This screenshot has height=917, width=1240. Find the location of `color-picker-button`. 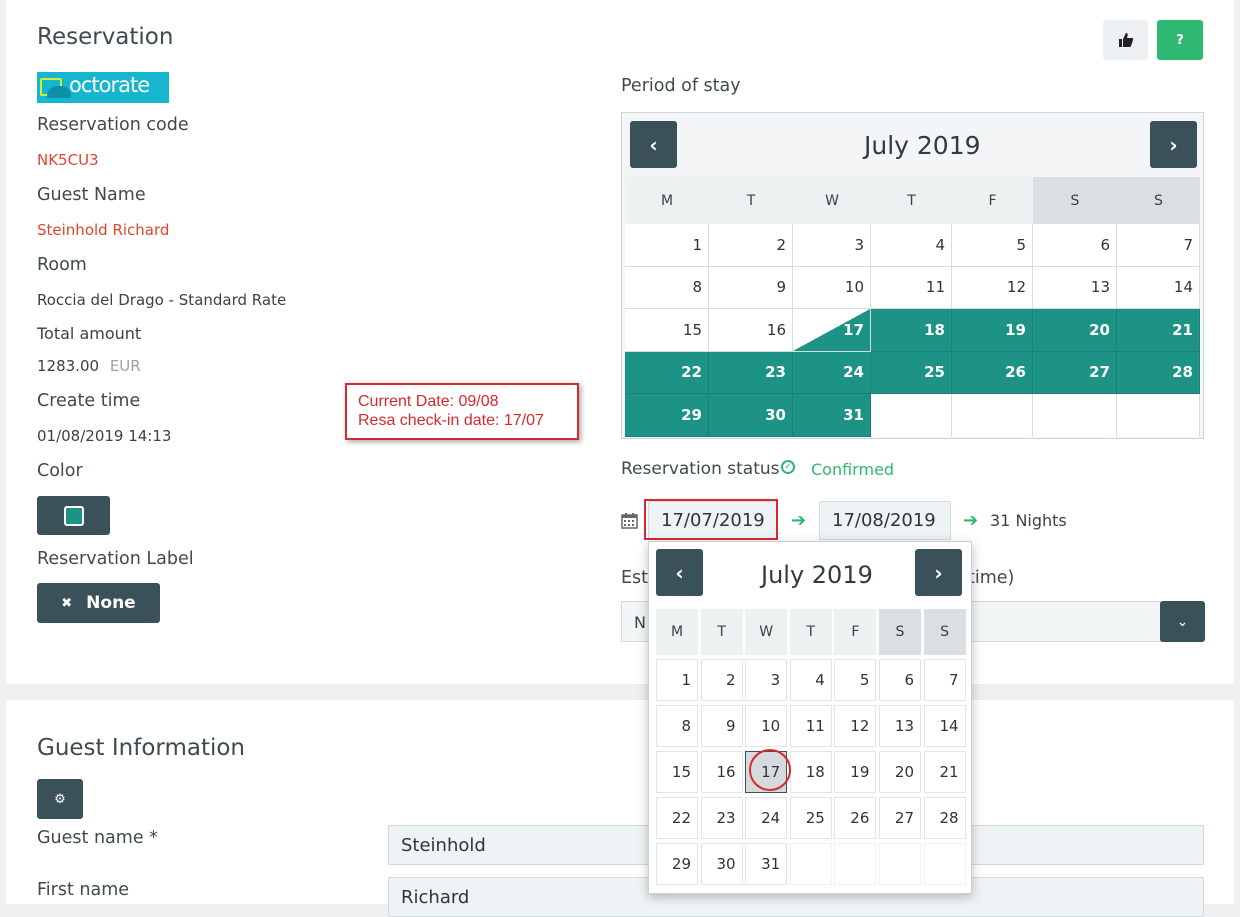

color-picker-button is located at coordinates (73, 515).